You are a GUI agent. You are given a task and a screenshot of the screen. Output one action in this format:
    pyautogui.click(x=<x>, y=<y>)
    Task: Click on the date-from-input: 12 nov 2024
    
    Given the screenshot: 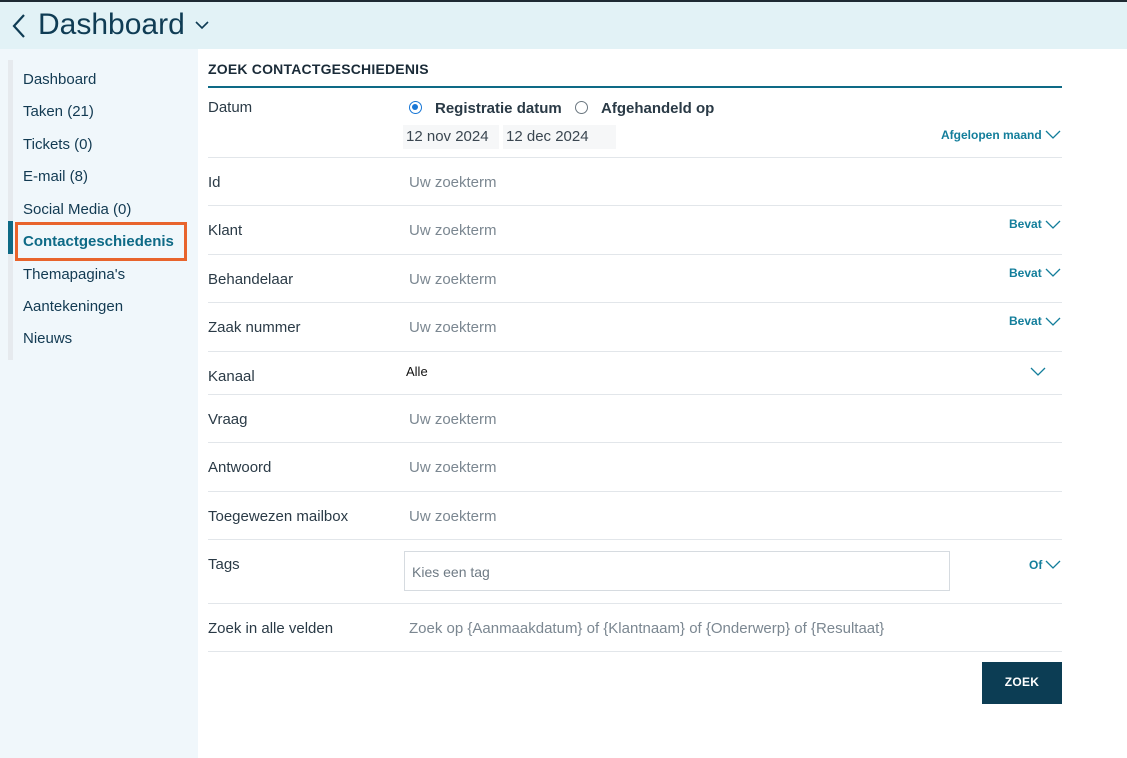 What is the action you would take?
    pyautogui.click(x=451, y=137)
    